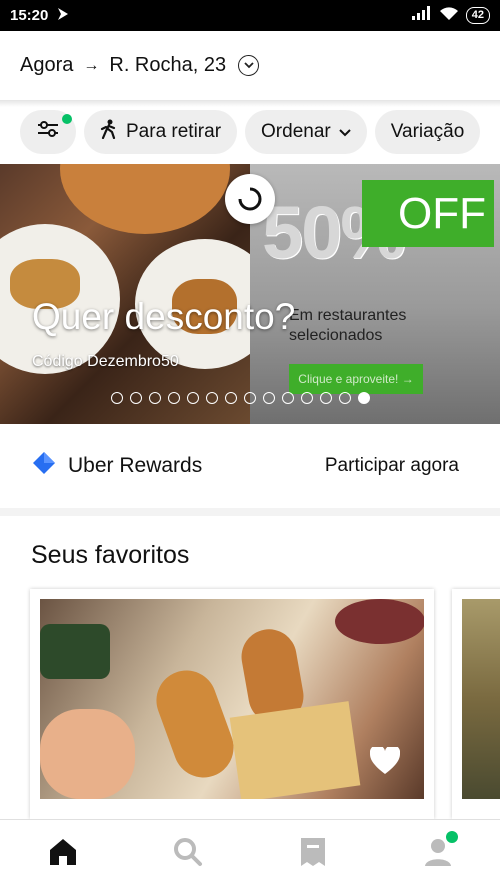 This screenshot has height=889, width=500. What do you see at coordinates (47, 65) in the screenshot?
I see `delivery-time-label: Agora` at bounding box center [47, 65].